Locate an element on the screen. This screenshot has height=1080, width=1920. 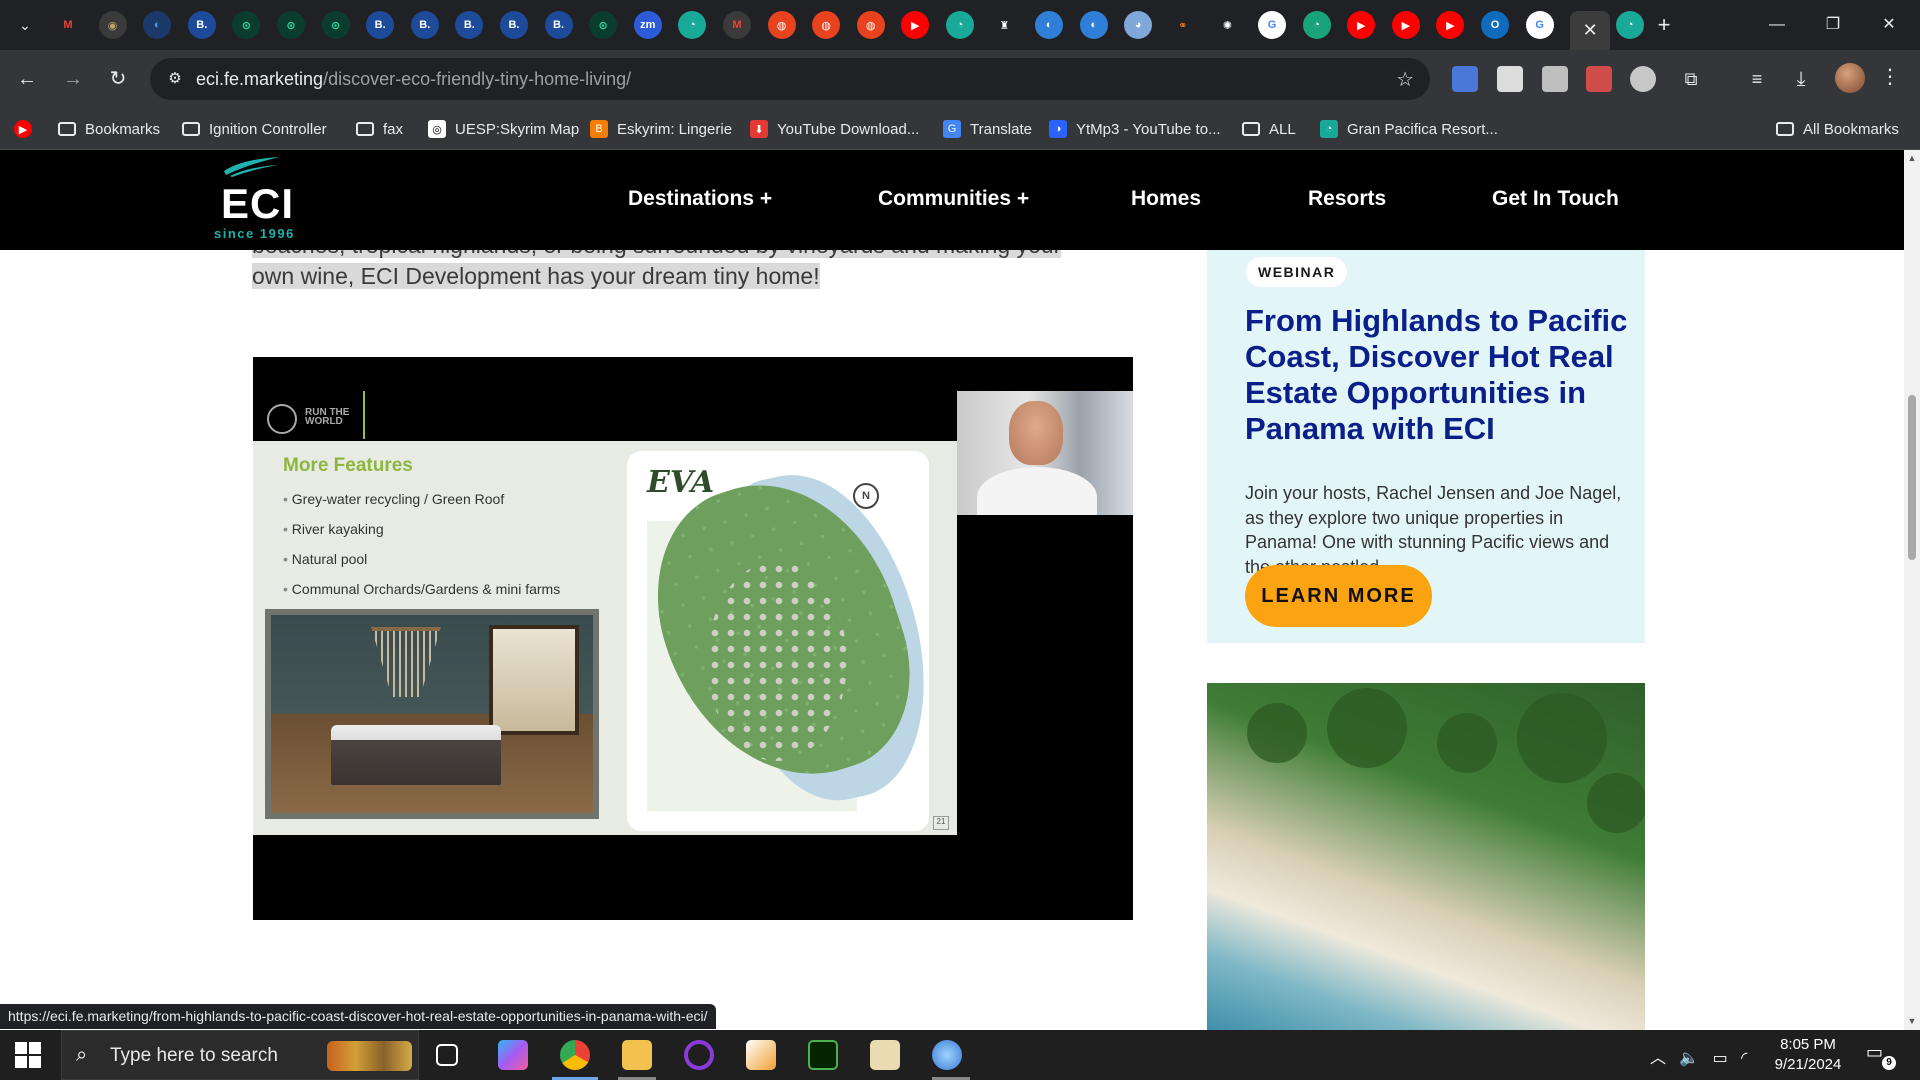
system-tray: ︿ 🔈 ▭ ◜ is located at coordinates (1698, 1056).